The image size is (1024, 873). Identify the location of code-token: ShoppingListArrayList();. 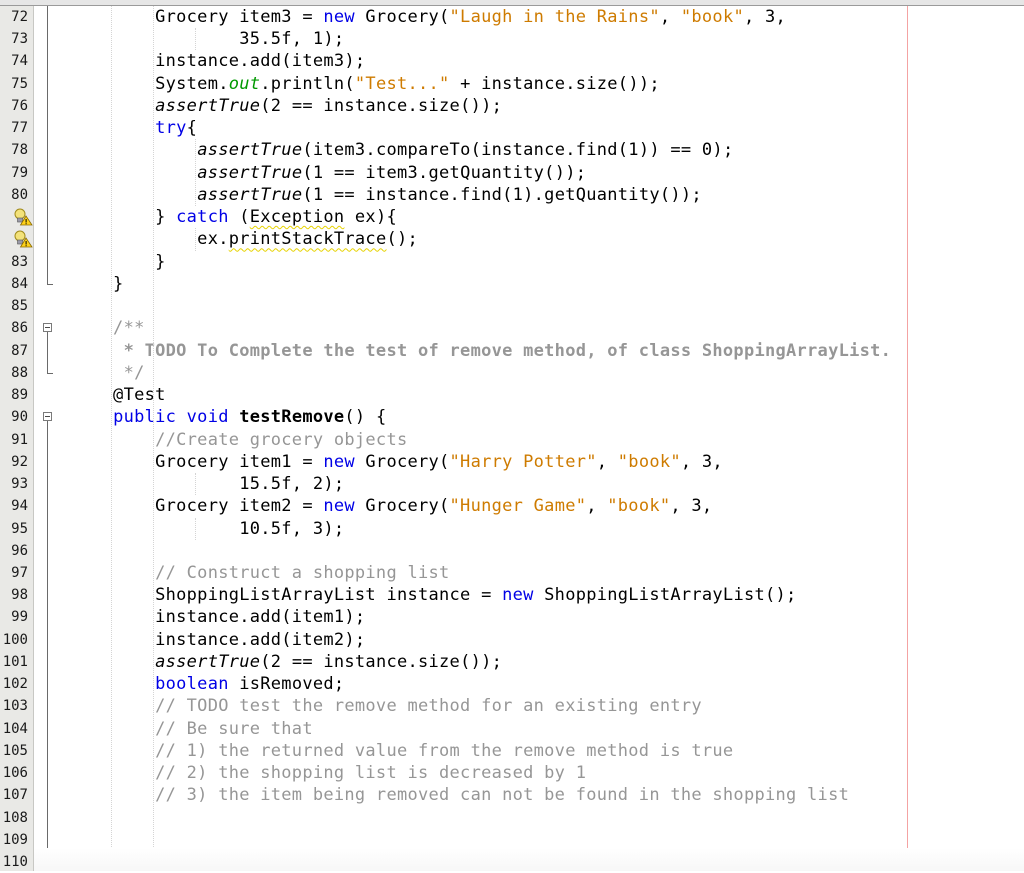
(665, 595).